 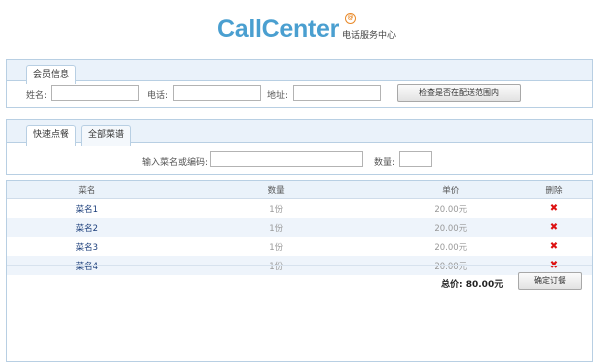 What do you see at coordinates (175, 163) in the screenshot?
I see `dish-search-label: 输入菜名或编码:` at bounding box center [175, 163].